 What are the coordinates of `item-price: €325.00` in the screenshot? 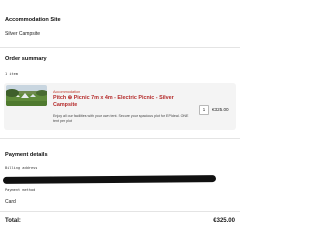 It's located at (220, 109).